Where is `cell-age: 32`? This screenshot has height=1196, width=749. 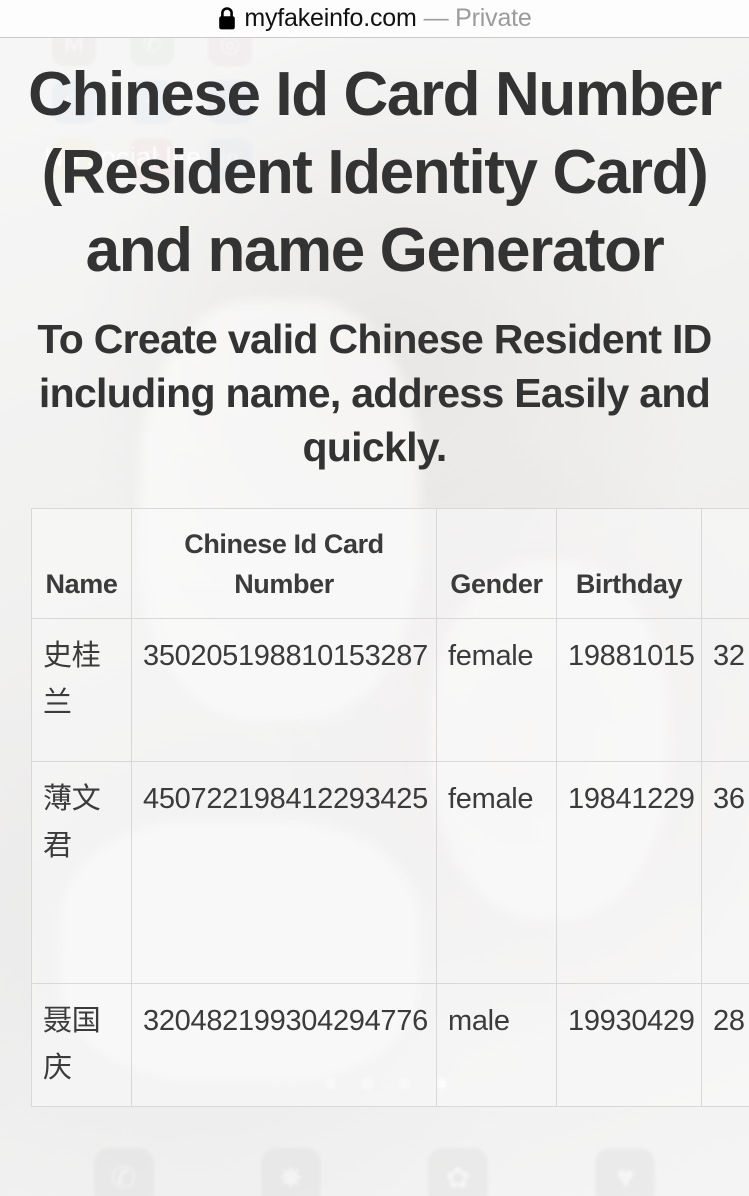
cell-age: 32 is located at coordinates (725, 690).